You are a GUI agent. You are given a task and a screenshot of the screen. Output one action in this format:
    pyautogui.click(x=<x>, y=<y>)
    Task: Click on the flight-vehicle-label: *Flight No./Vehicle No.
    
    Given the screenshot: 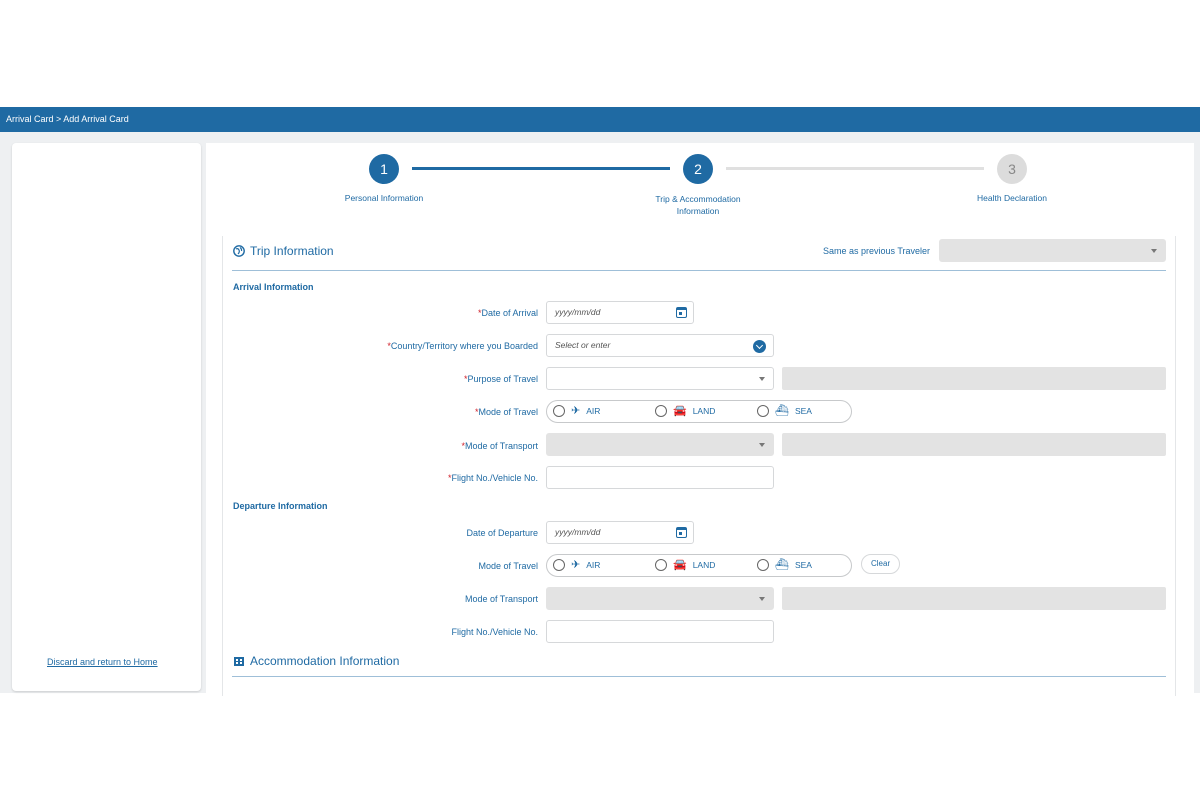 What is the action you would take?
    pyautogui.click(x=383, y=478)
    